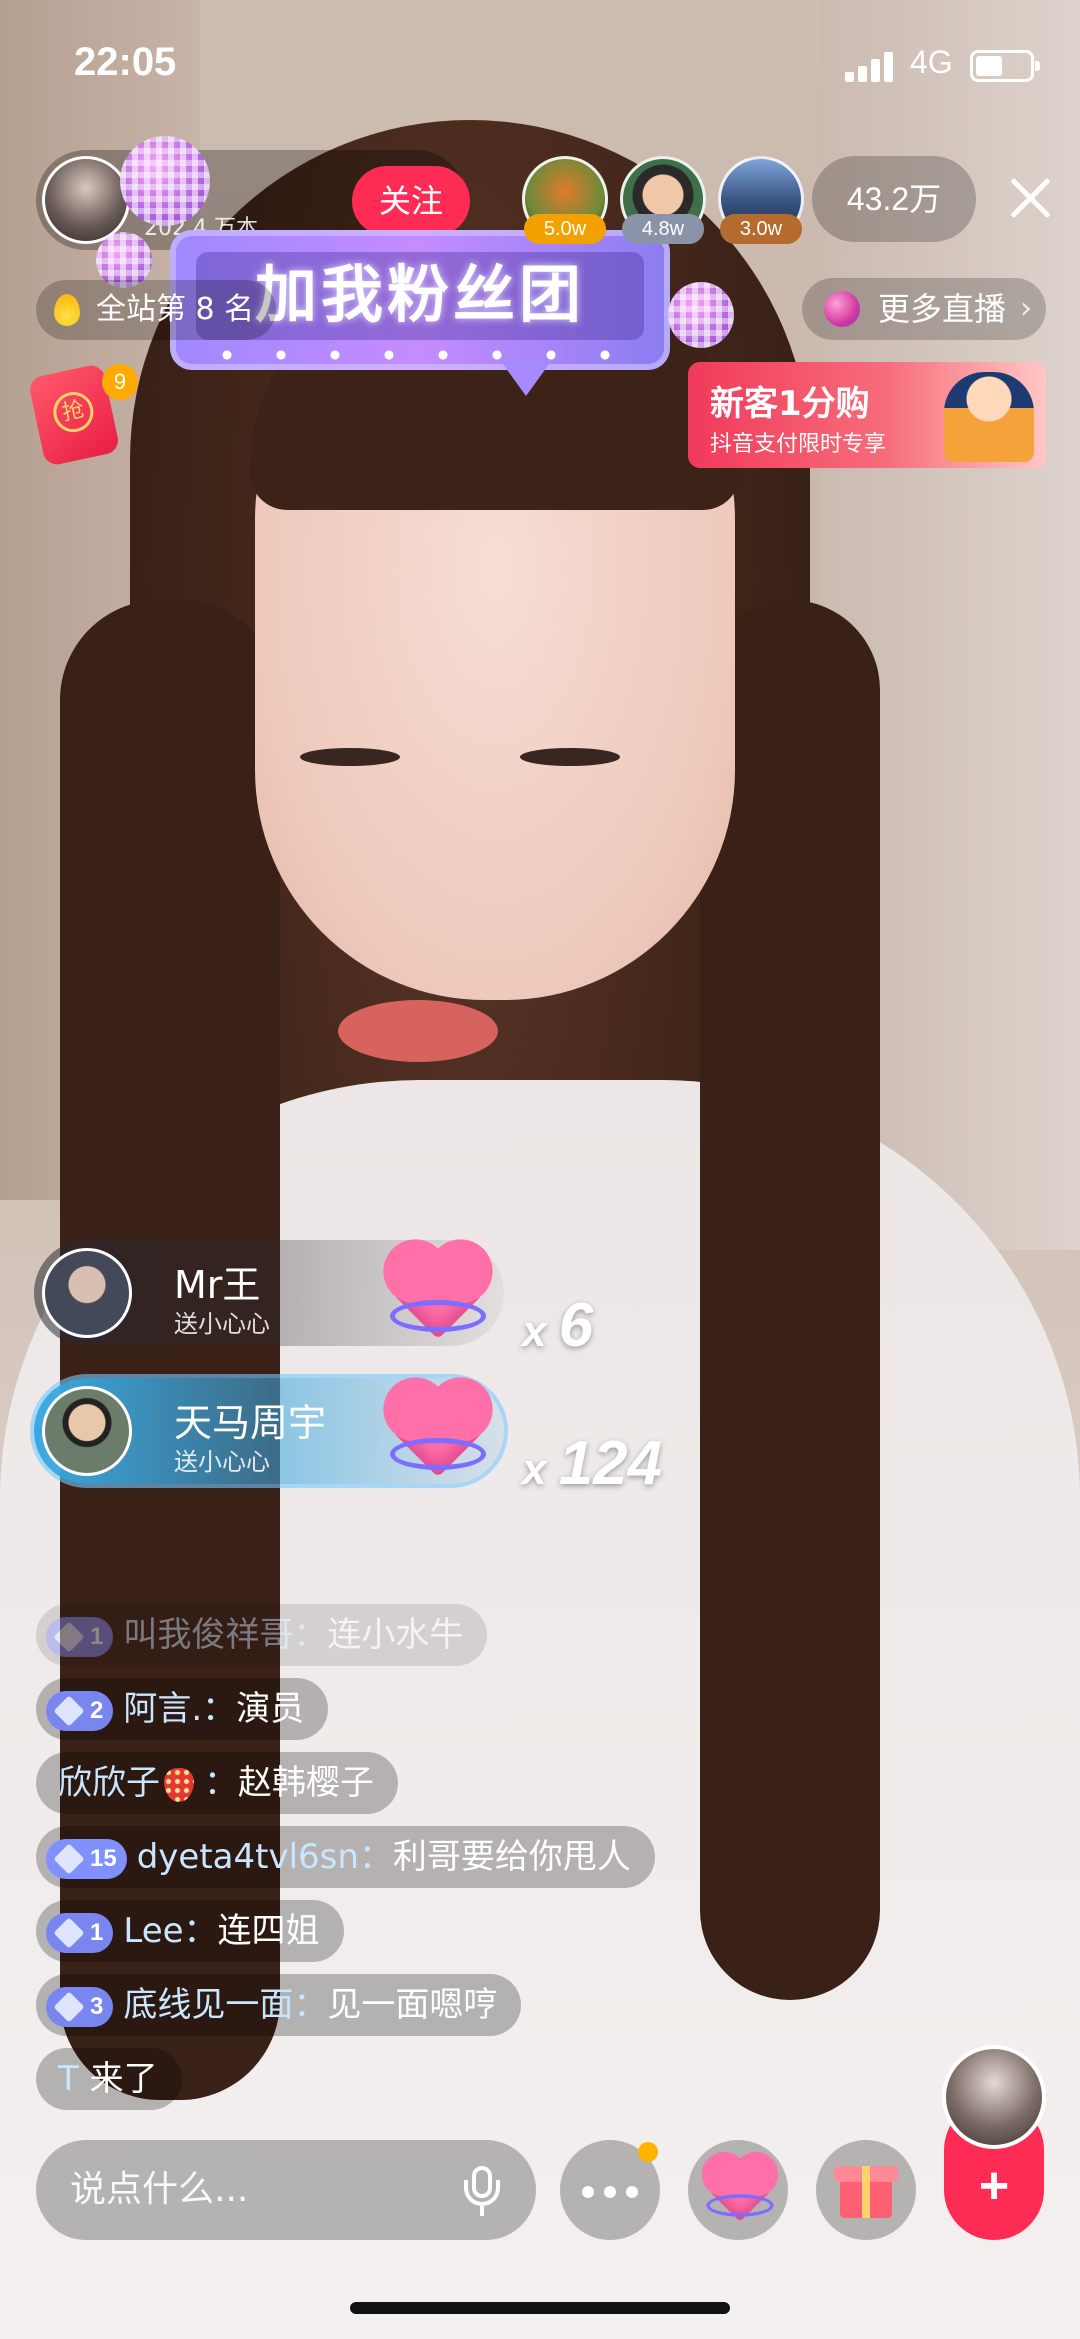 The height and width of the screenshot is (2339, 1080). I want to click on plus-icon: +, so click(994, 2186).